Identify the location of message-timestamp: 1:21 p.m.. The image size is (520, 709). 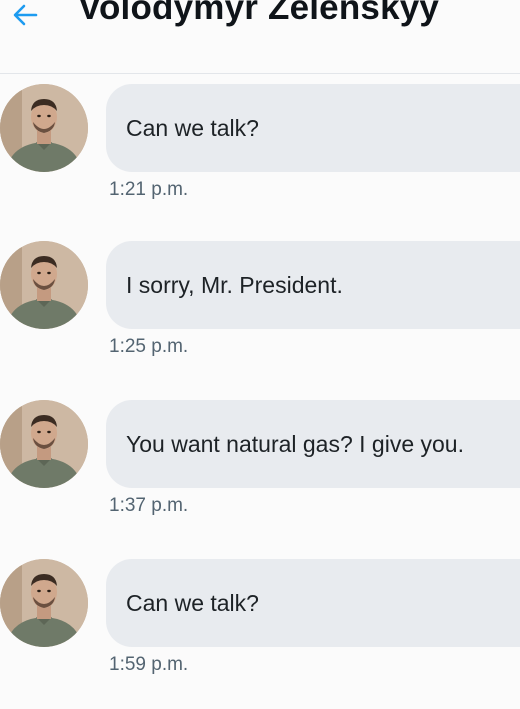
(149, 189).